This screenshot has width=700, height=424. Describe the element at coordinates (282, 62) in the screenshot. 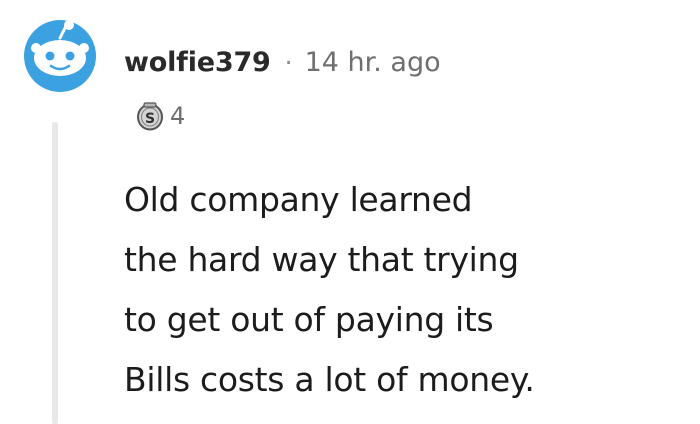

I see `comment-header: wolfie379 · 14 hr. ago` at that location.